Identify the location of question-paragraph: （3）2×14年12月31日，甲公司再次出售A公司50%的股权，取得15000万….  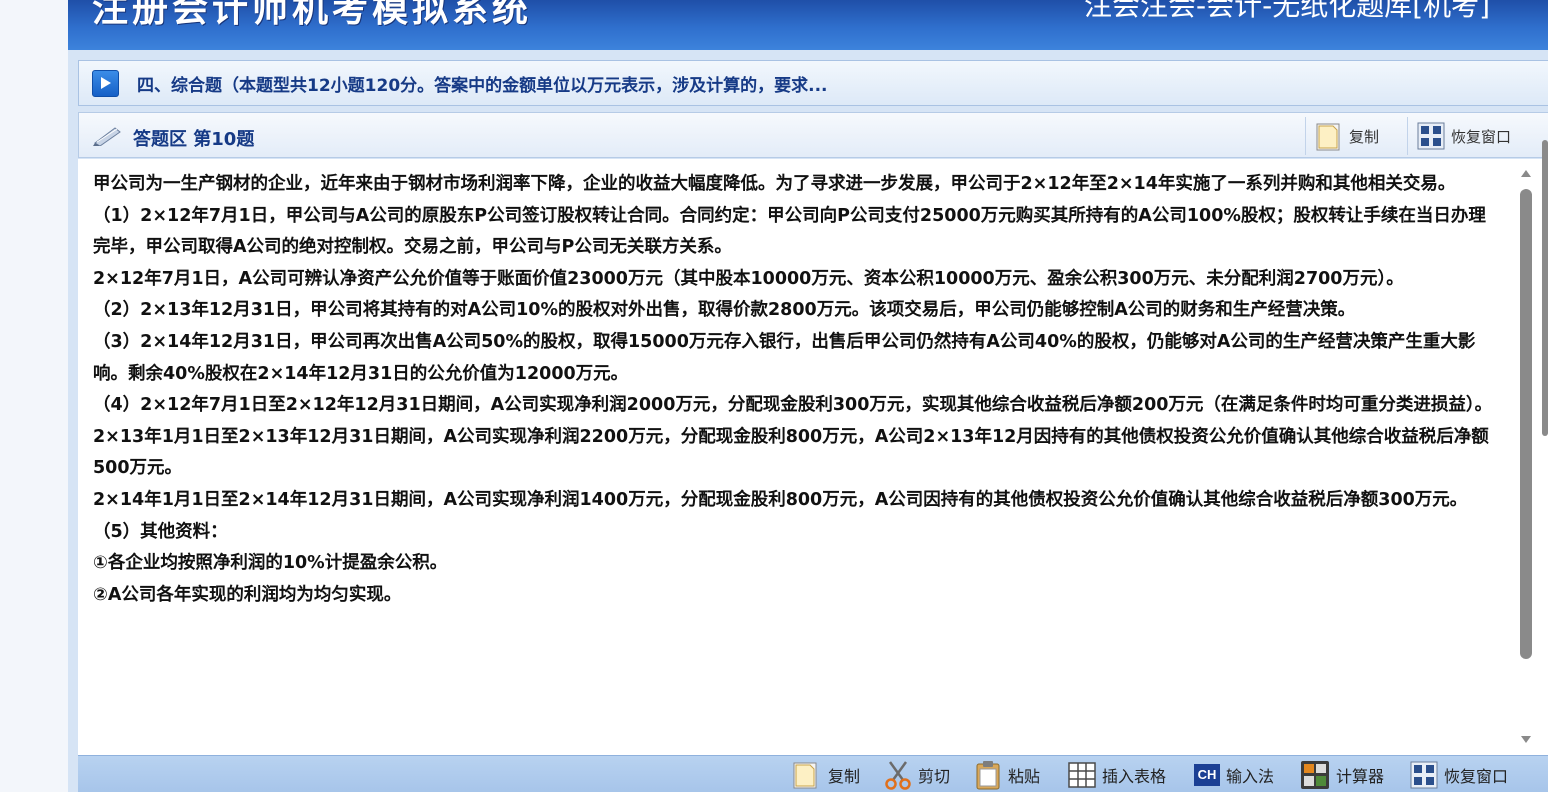
(784, 357).